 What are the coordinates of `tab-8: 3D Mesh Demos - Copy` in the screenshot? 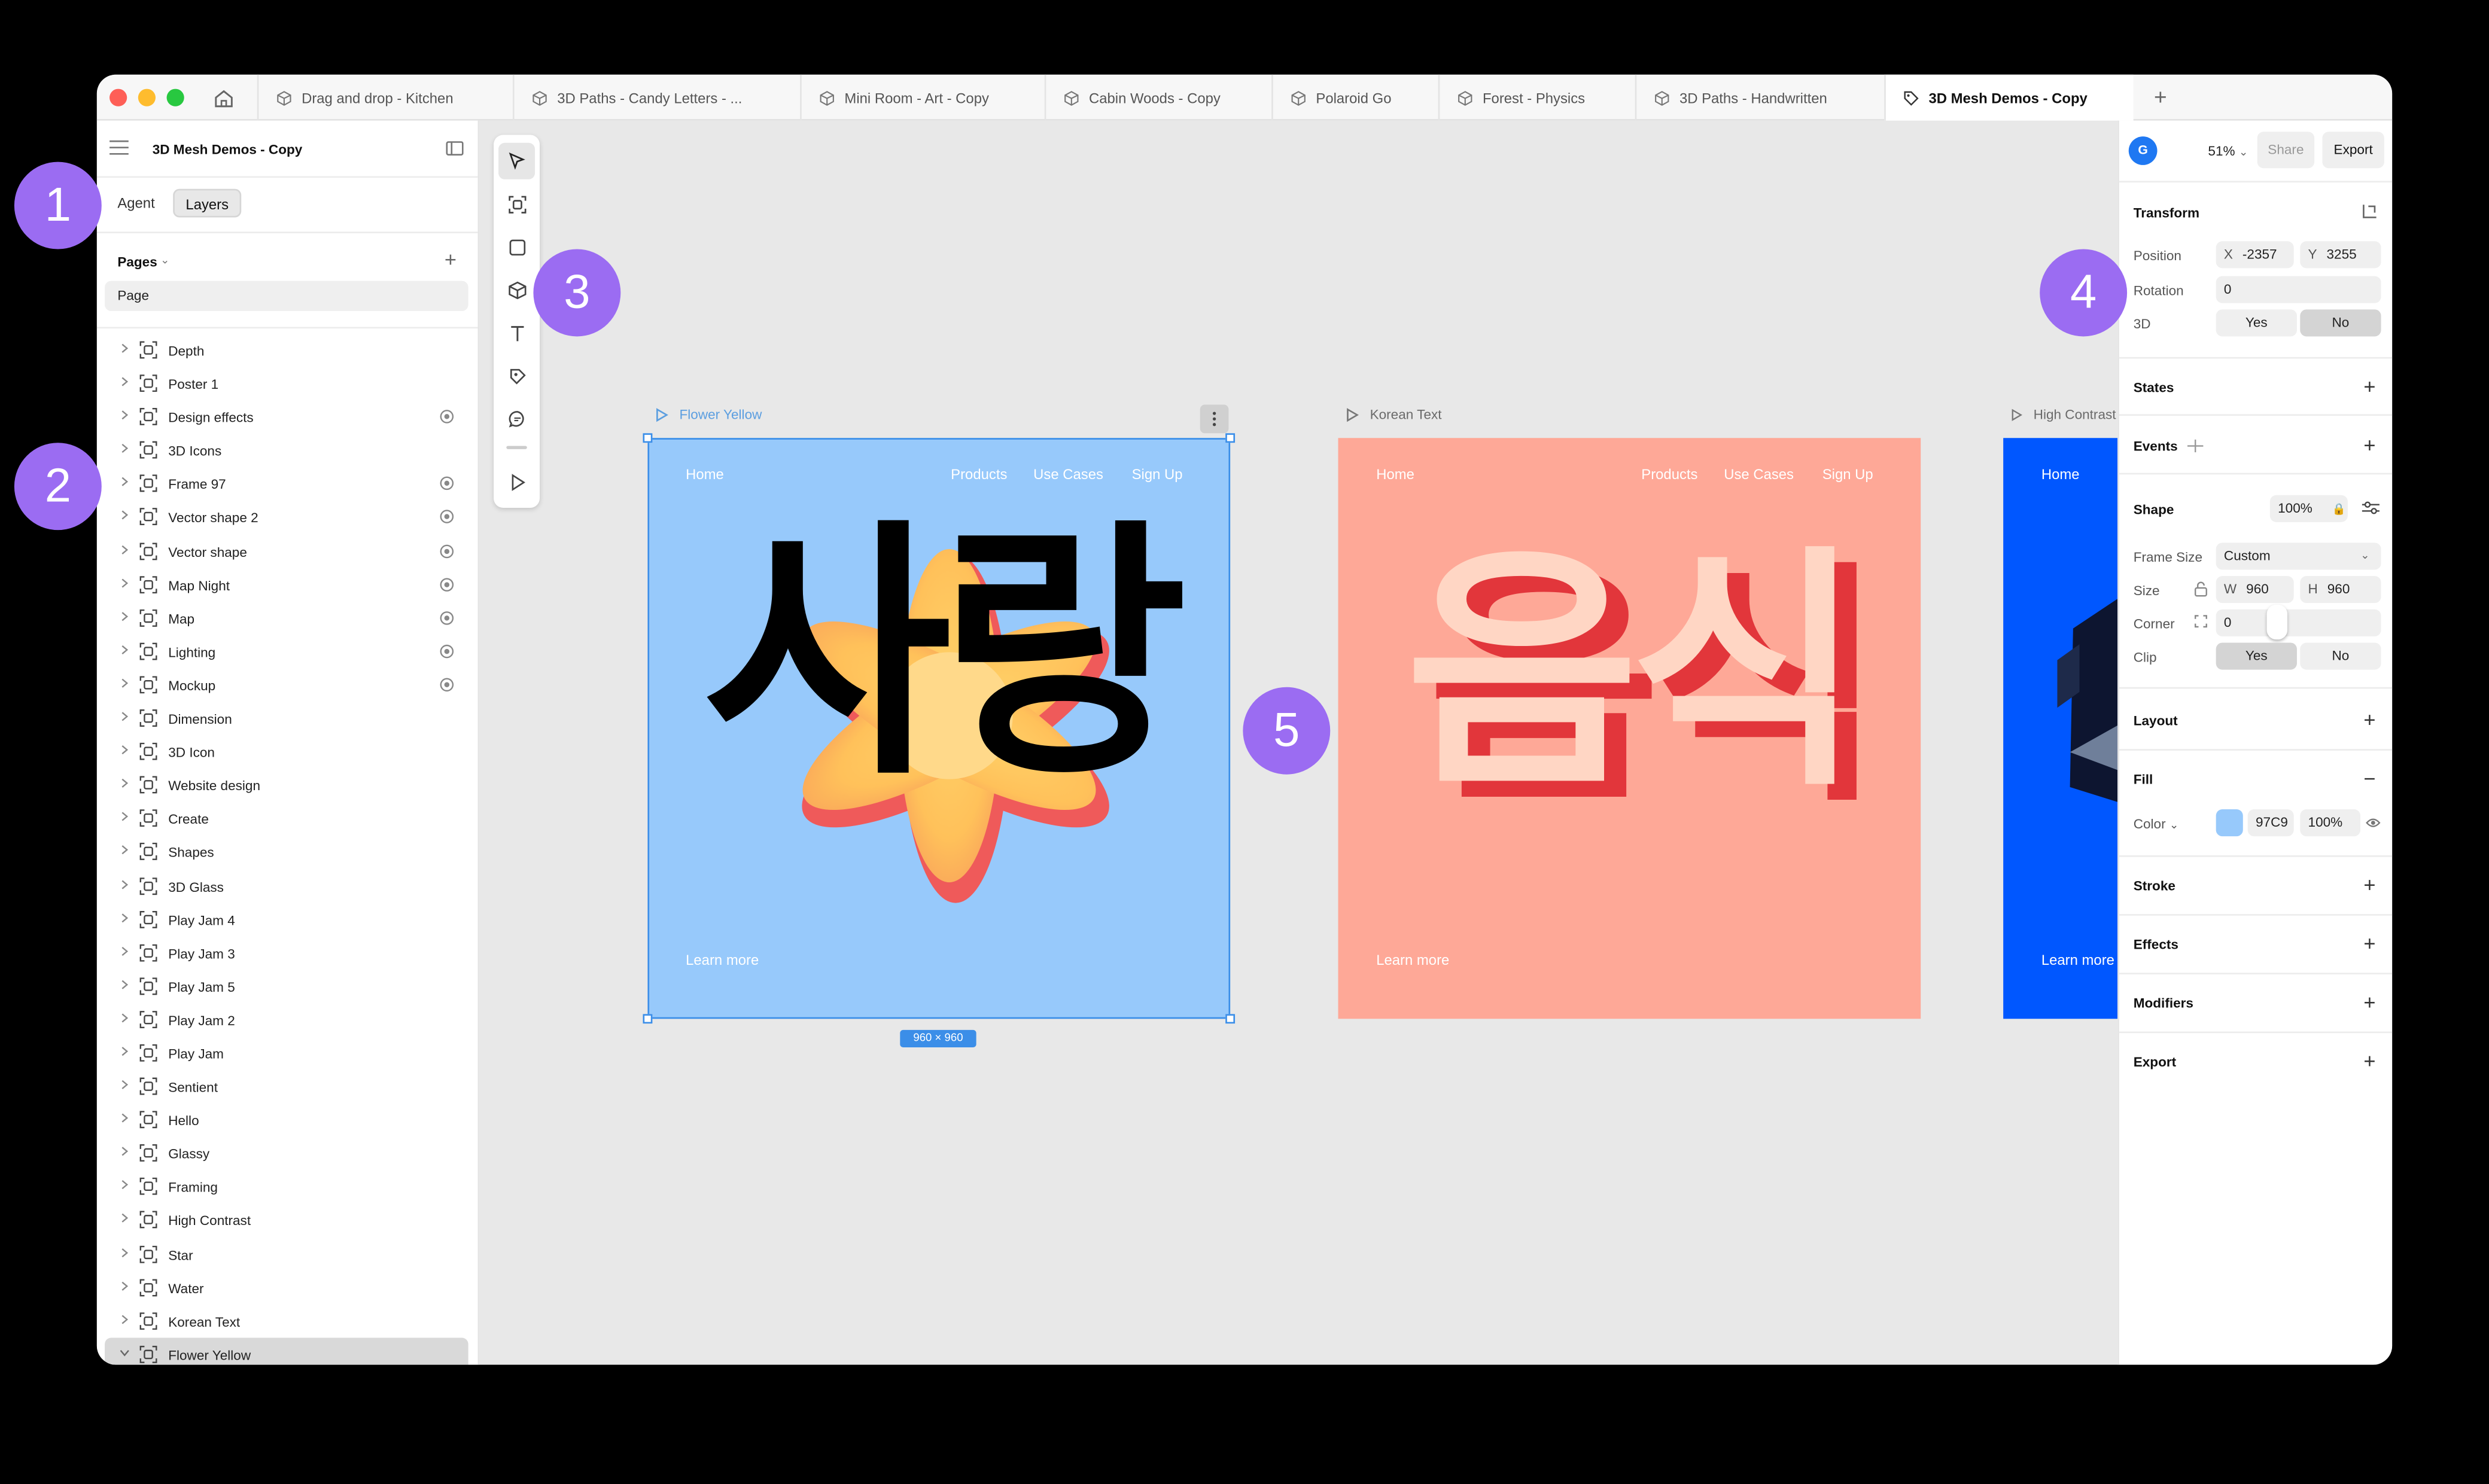 It's located at (2009, 97).